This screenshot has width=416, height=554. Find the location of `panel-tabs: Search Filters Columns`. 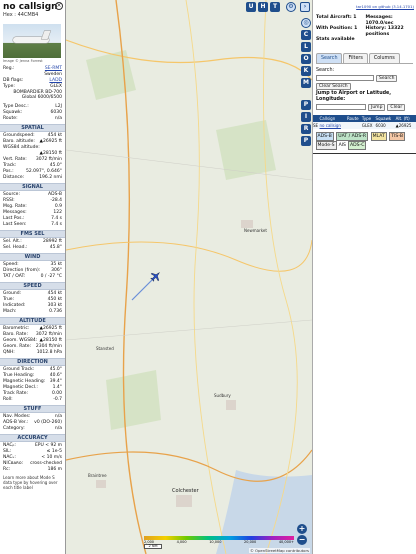

panel-tabs: Search Filters Columns is located at coordinates (364, 58).